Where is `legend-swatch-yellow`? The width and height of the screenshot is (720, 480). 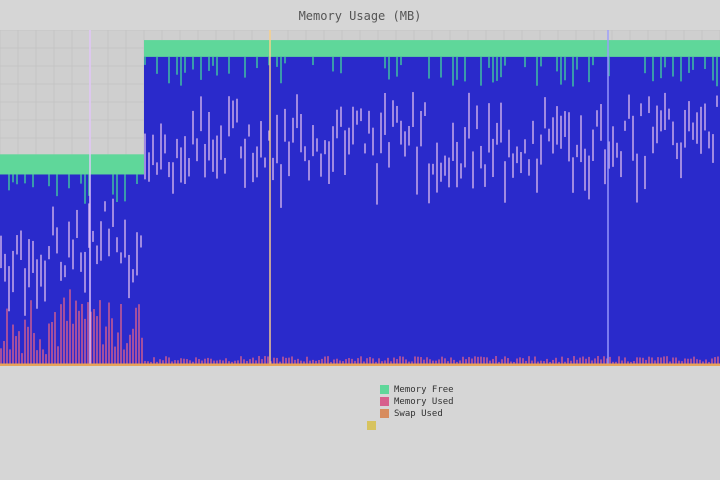 legend-swatch-yellow is located at coordinates (371, 425).